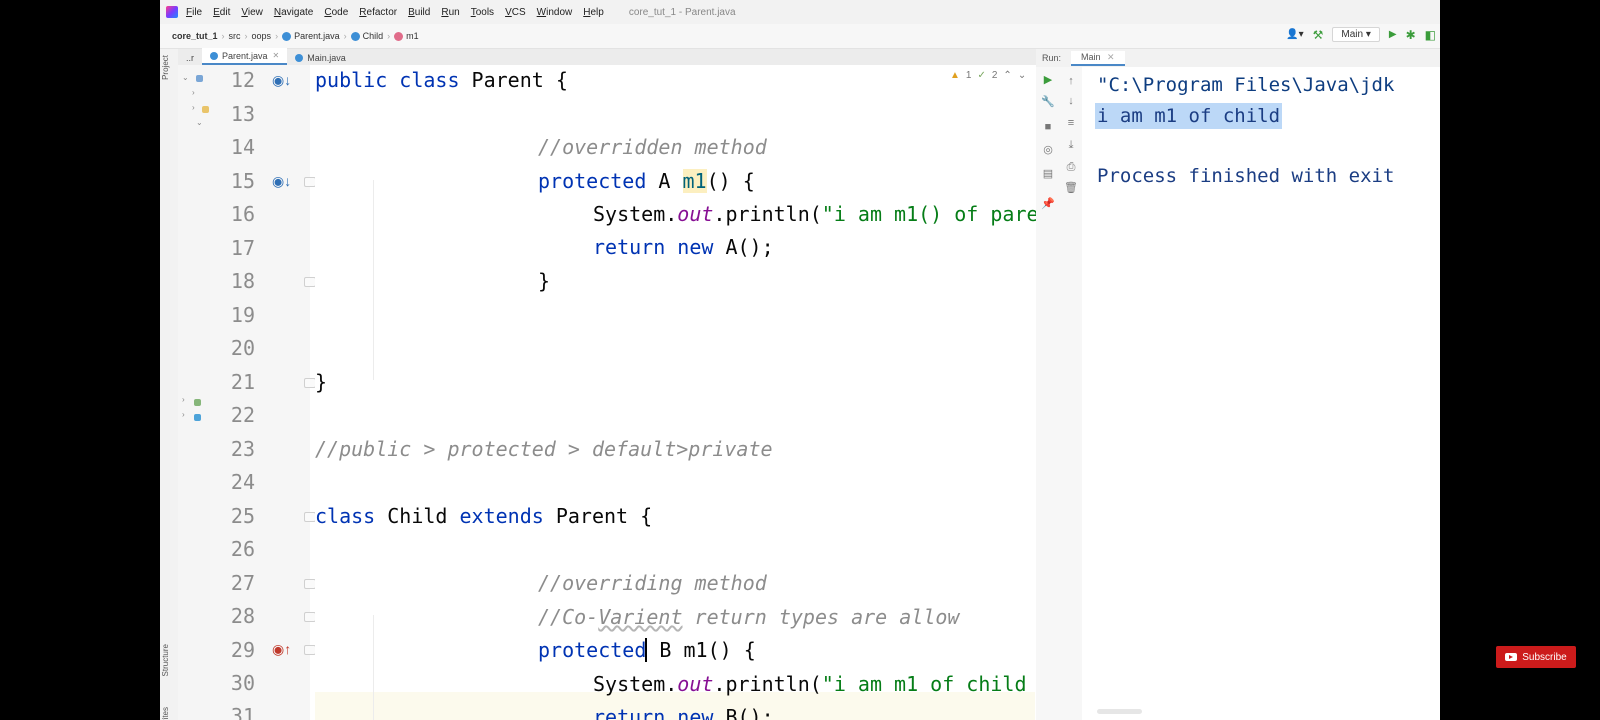  What do you see at coordinates (242, 549) in the screenshot?
I see `line-number: 26` at bounding box center [242, 549].